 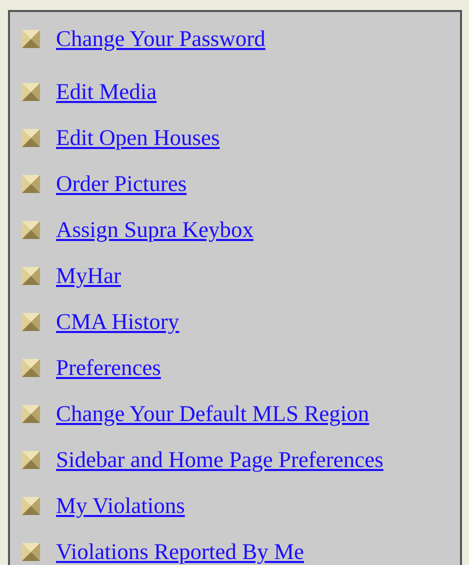 I want to click on menu-link: Change Your Password, so click(x=161, y=39).